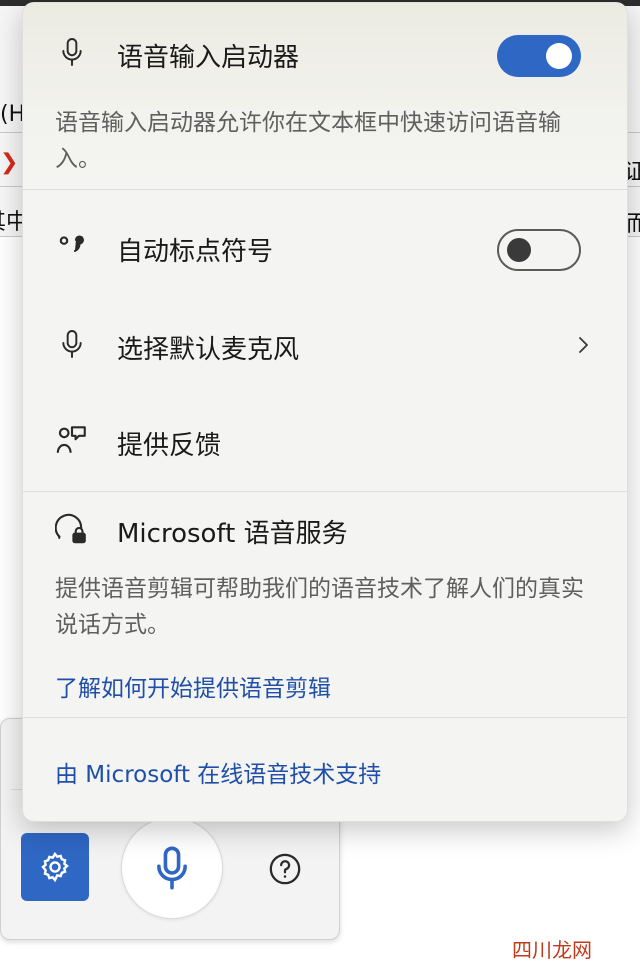  Describe the element at coordinates (72, 528) in the screenshot. I see `privacy-lock-icon` at that location.